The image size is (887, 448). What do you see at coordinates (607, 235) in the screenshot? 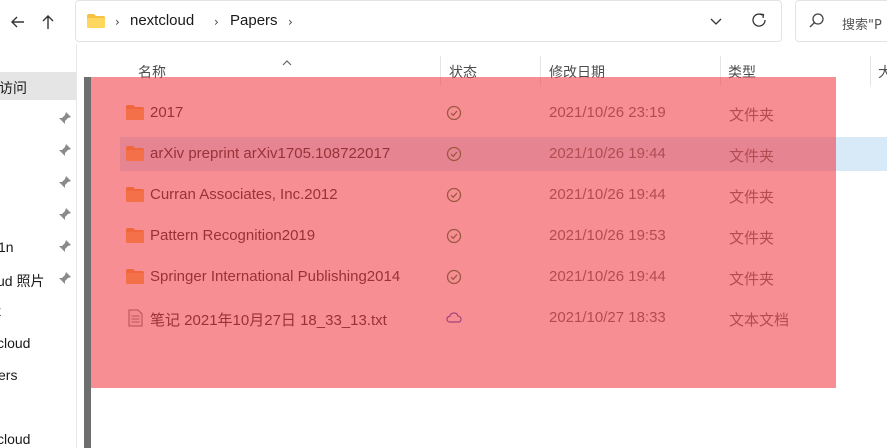
I see `file-modified: 2021/10/26 19:53` at bounding box center [607, 235].